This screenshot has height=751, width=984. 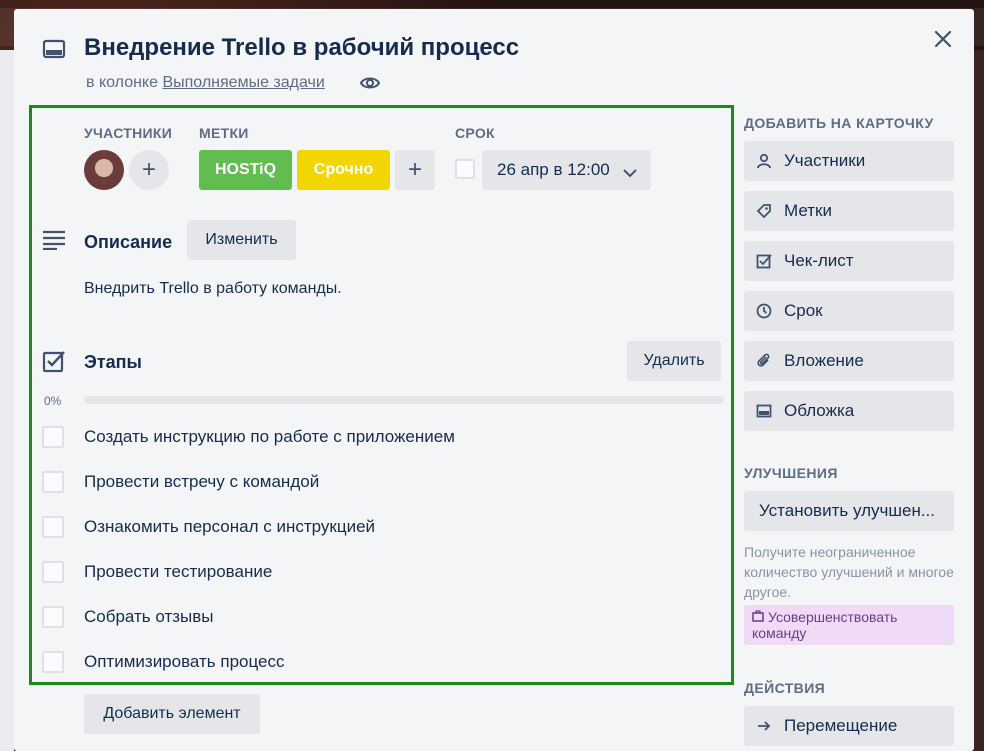 What do you see at coordinates (104, 170) in the screenshot?
I see `avatar` at bounding box center [104, 170].